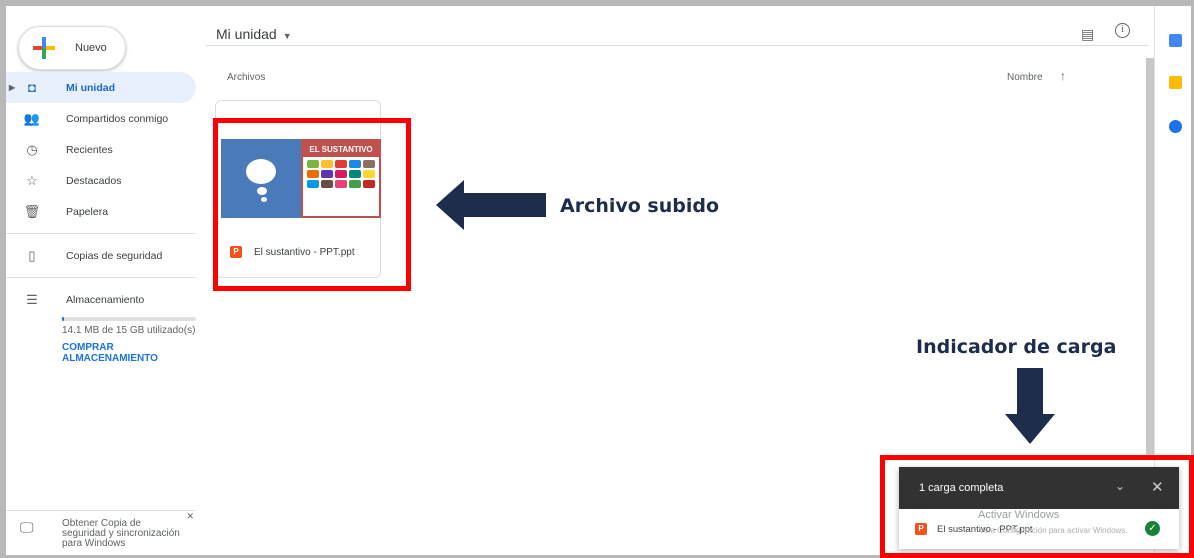 The image size is (1194, 558). What do you see at coordinates (114, 255) in the screenshot?
I see `sidebar-item-label: Copias de seguridad` at bounding box center [114, 255].